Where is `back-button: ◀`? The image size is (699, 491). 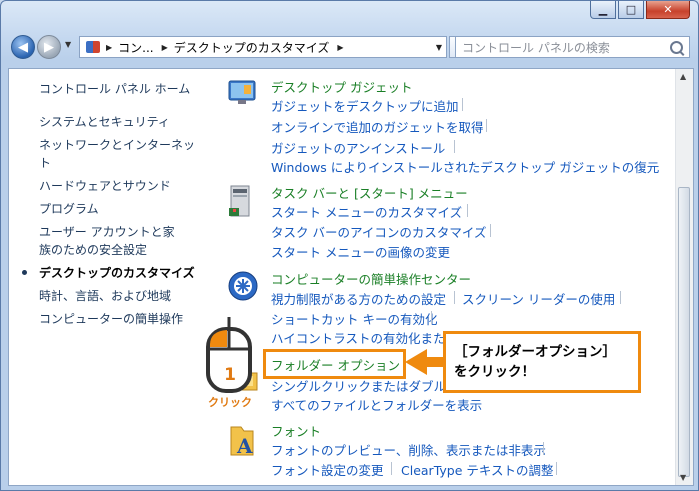 back-button: ◀ is located at coordinates (23, 47).